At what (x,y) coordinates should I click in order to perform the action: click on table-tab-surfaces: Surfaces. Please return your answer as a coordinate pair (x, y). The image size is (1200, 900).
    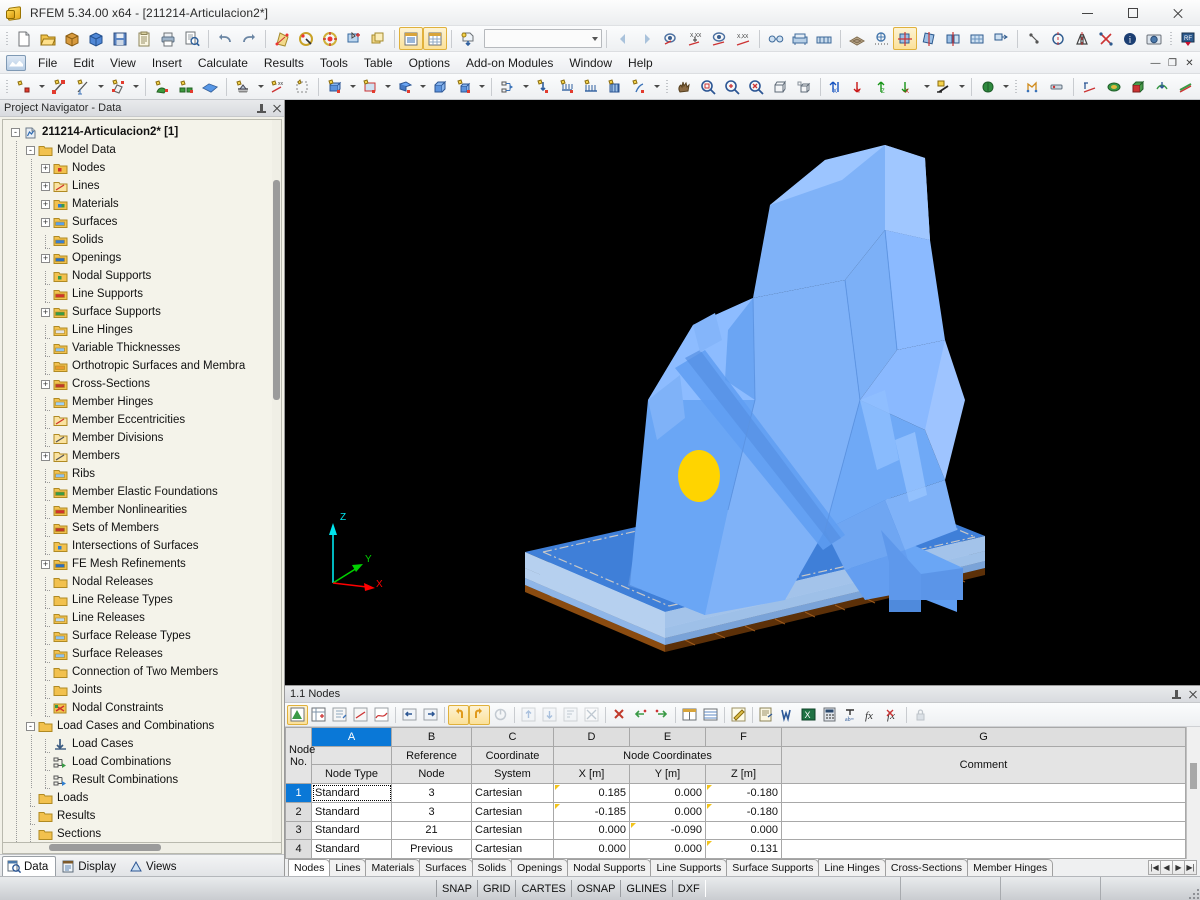
    Looking at the image, I should click on (446, 867).